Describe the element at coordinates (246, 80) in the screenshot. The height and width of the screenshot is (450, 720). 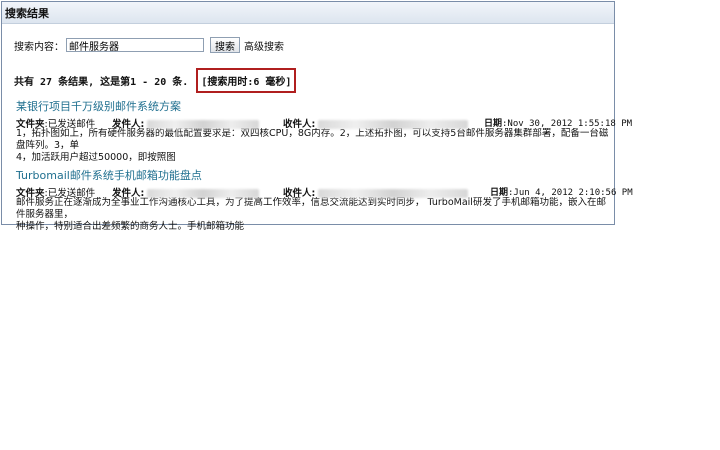
I see `search-time-badge: [搜索用时:6 毫秒]` at that location.